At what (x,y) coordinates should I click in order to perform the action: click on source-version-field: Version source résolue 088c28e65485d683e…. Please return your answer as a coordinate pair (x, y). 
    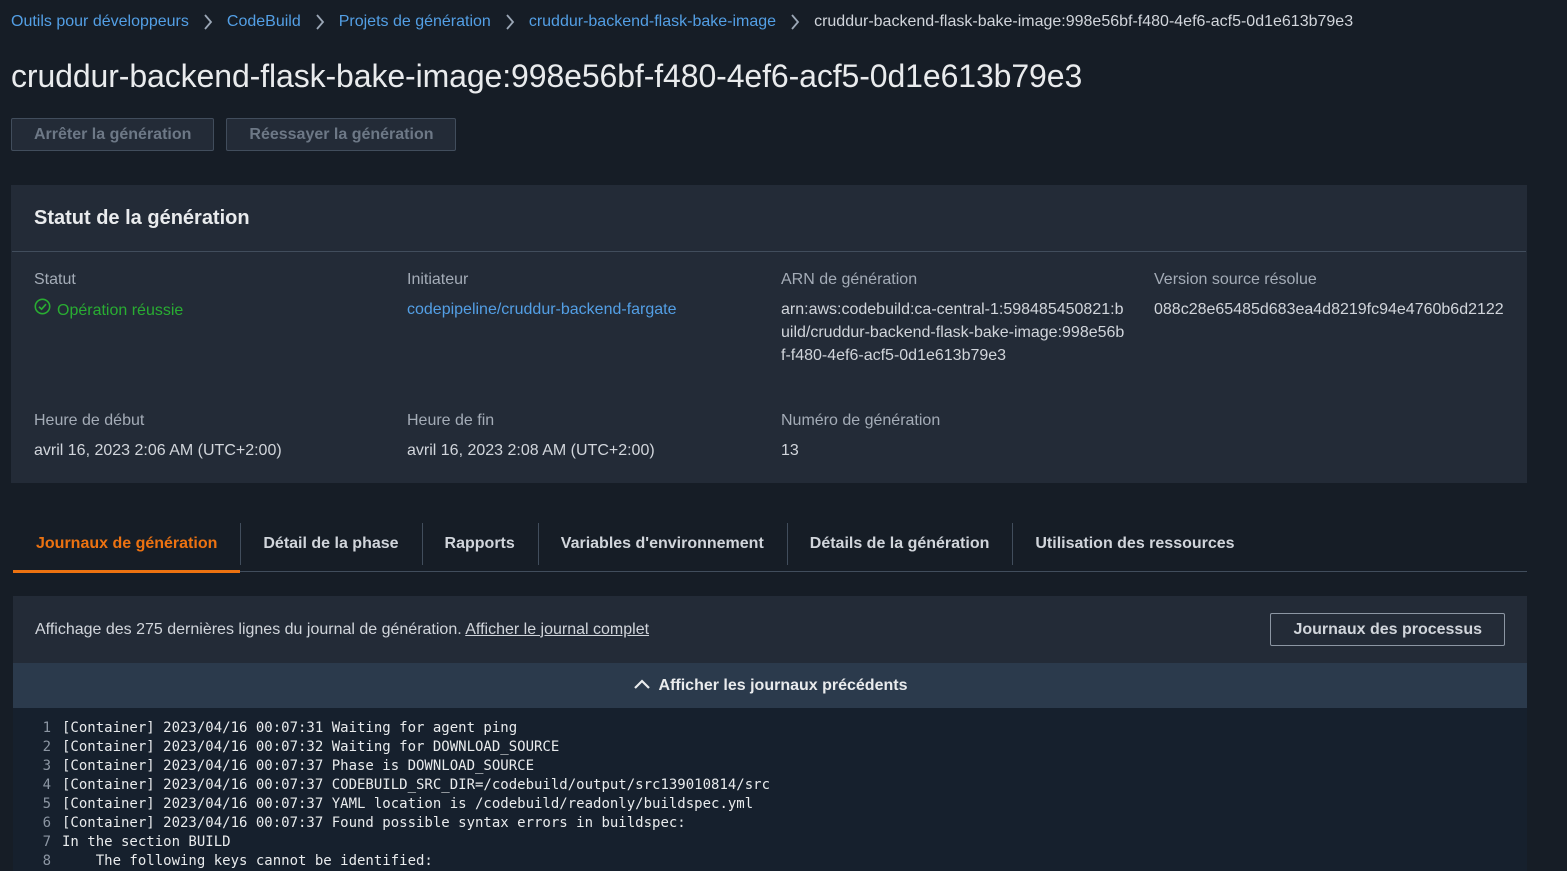
    Looking at the image, I should click on (1330, 296).